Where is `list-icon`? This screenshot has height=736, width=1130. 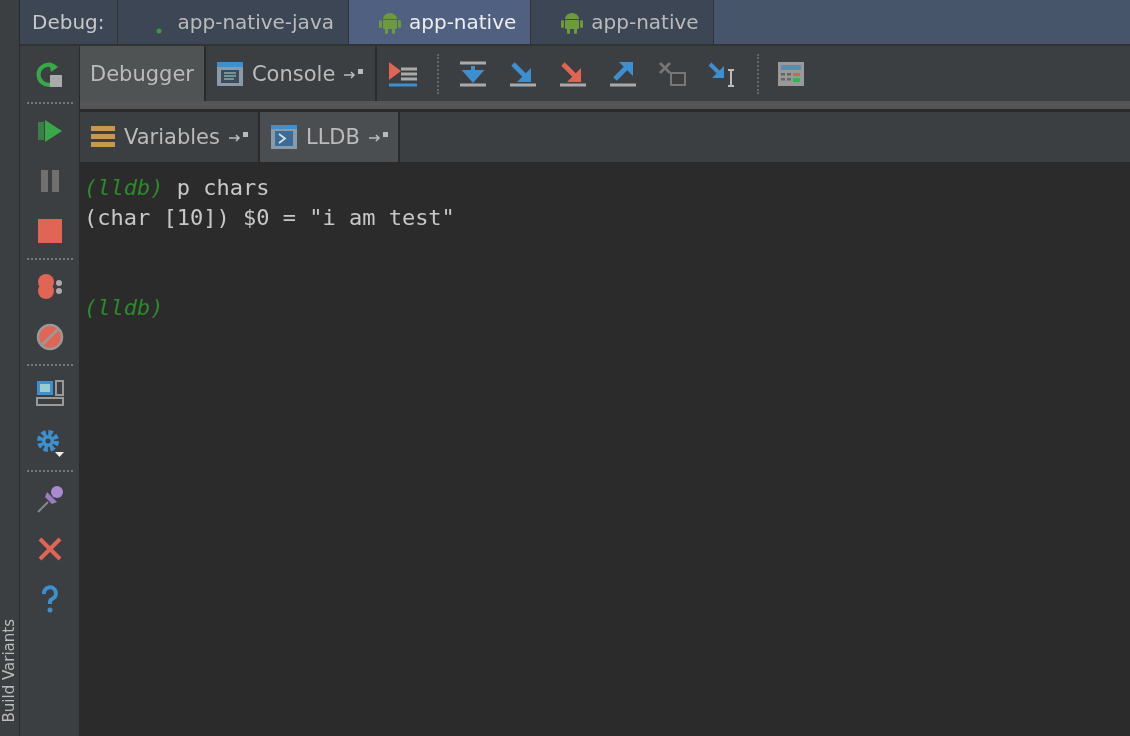 list-icon is located at coordinates (103, 137).